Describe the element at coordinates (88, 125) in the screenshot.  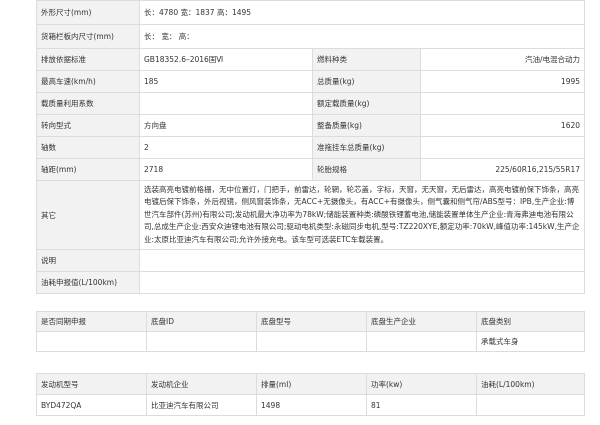
I see `spec-label: 转向型式` at that location.